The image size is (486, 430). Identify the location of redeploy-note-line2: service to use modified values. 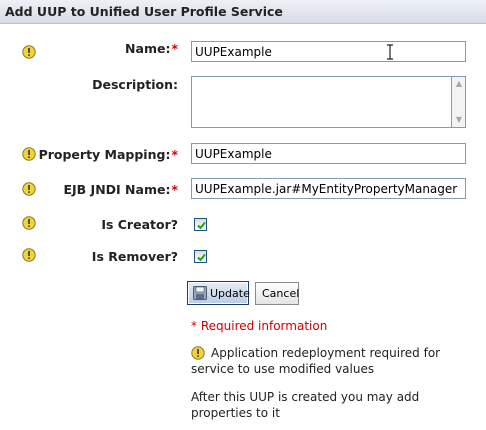
(283, 369).